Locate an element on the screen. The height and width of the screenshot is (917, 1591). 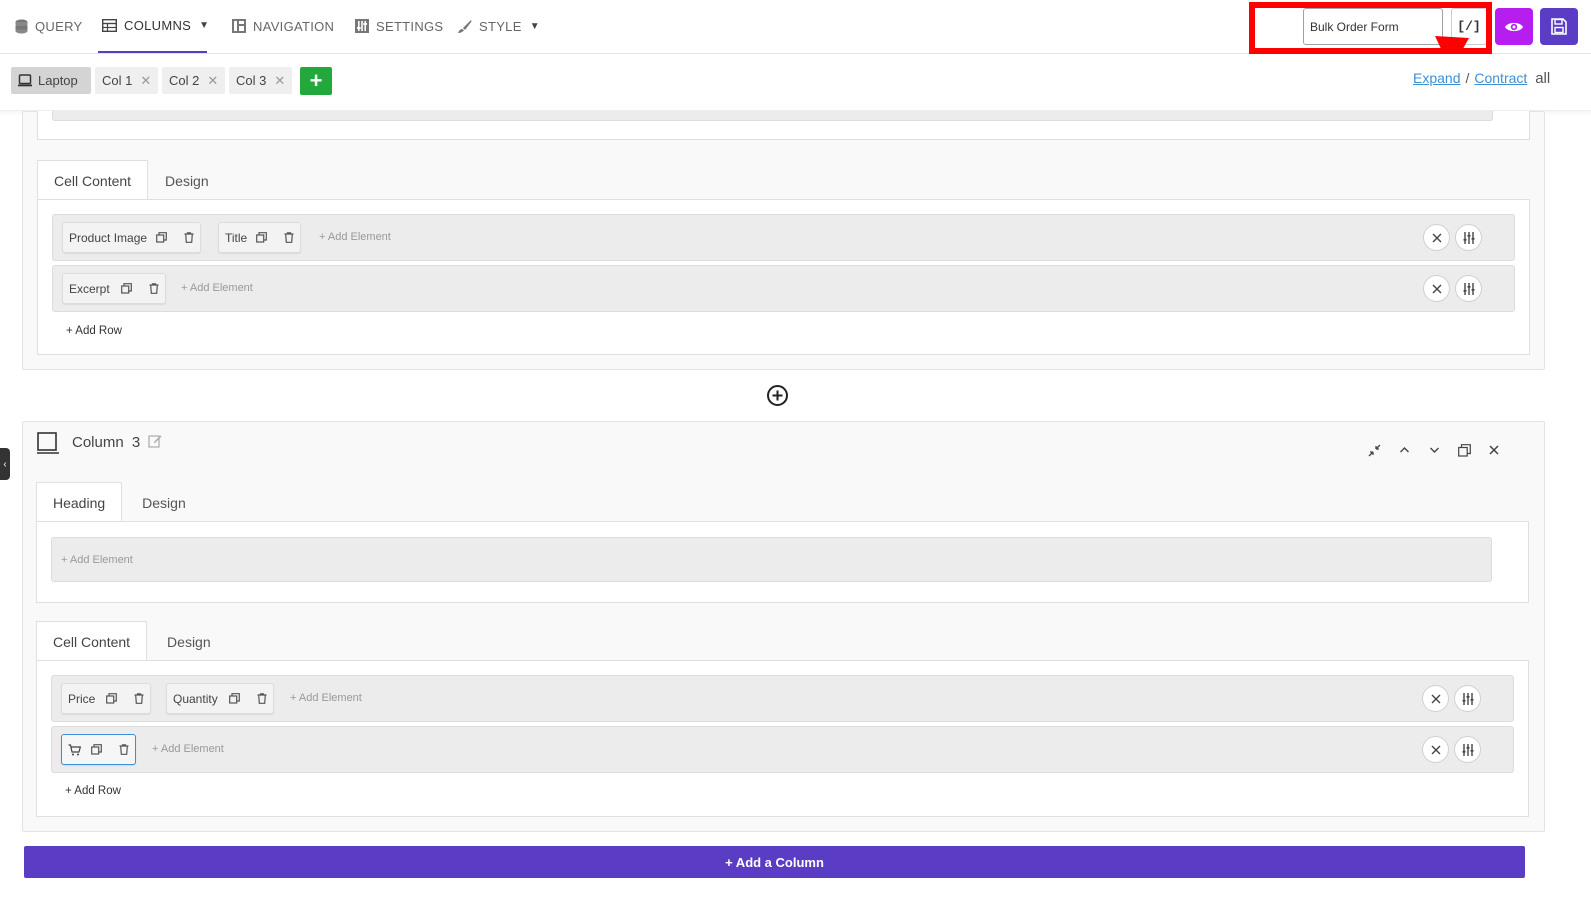
preview-button is located at coordinates (1514, 26).